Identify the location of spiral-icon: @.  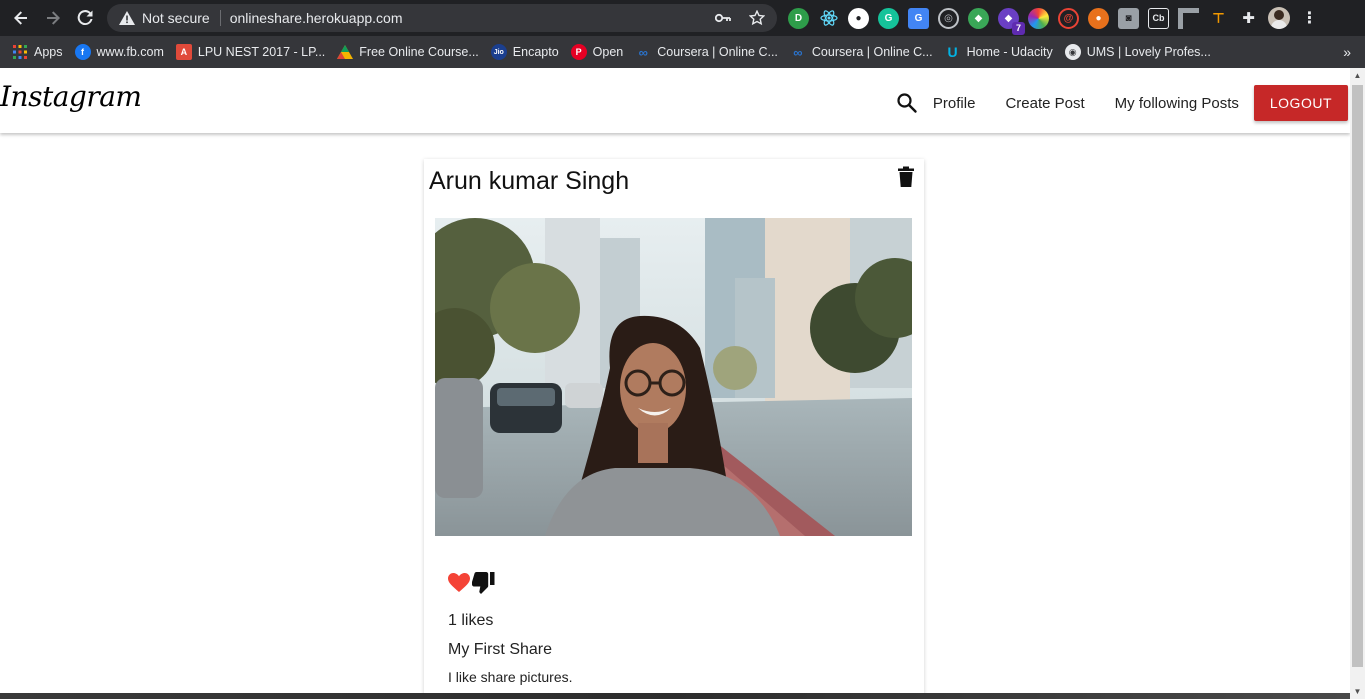
(1068, 18).